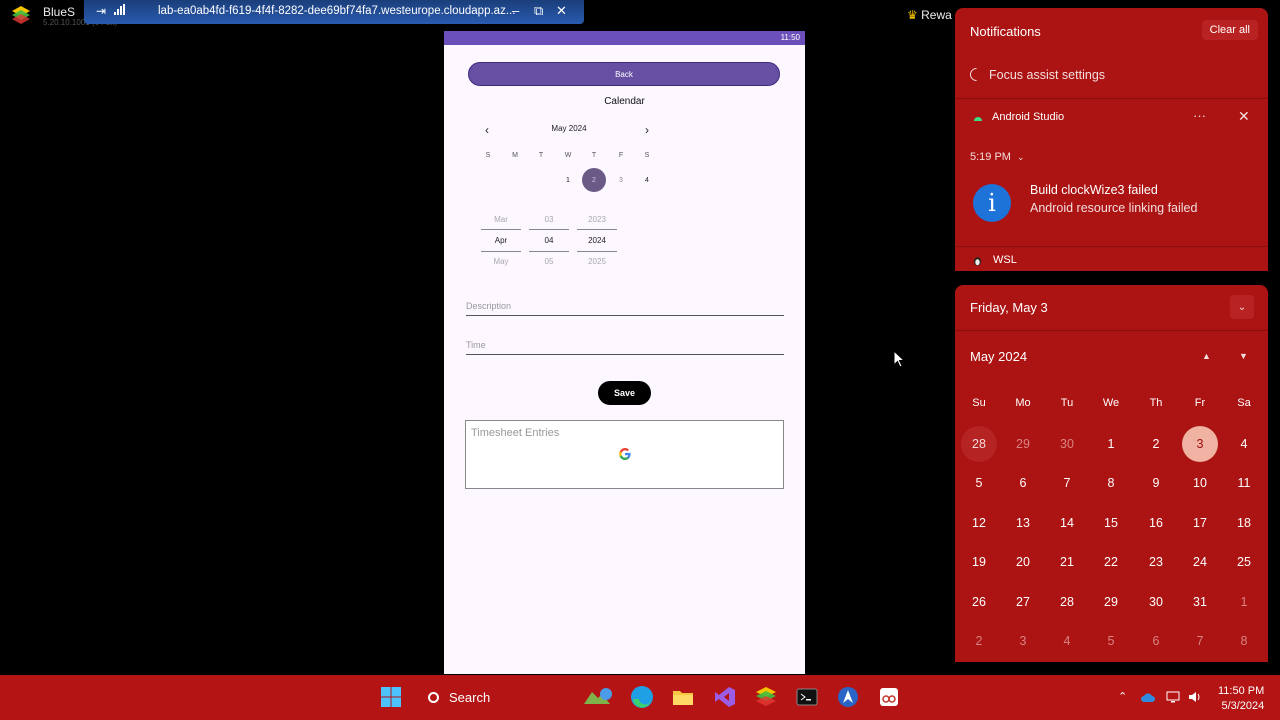 The width and height of the screenshot is (1280, 720). I want to click on dismiss-notification-button: ✕, so click(1244, 116).